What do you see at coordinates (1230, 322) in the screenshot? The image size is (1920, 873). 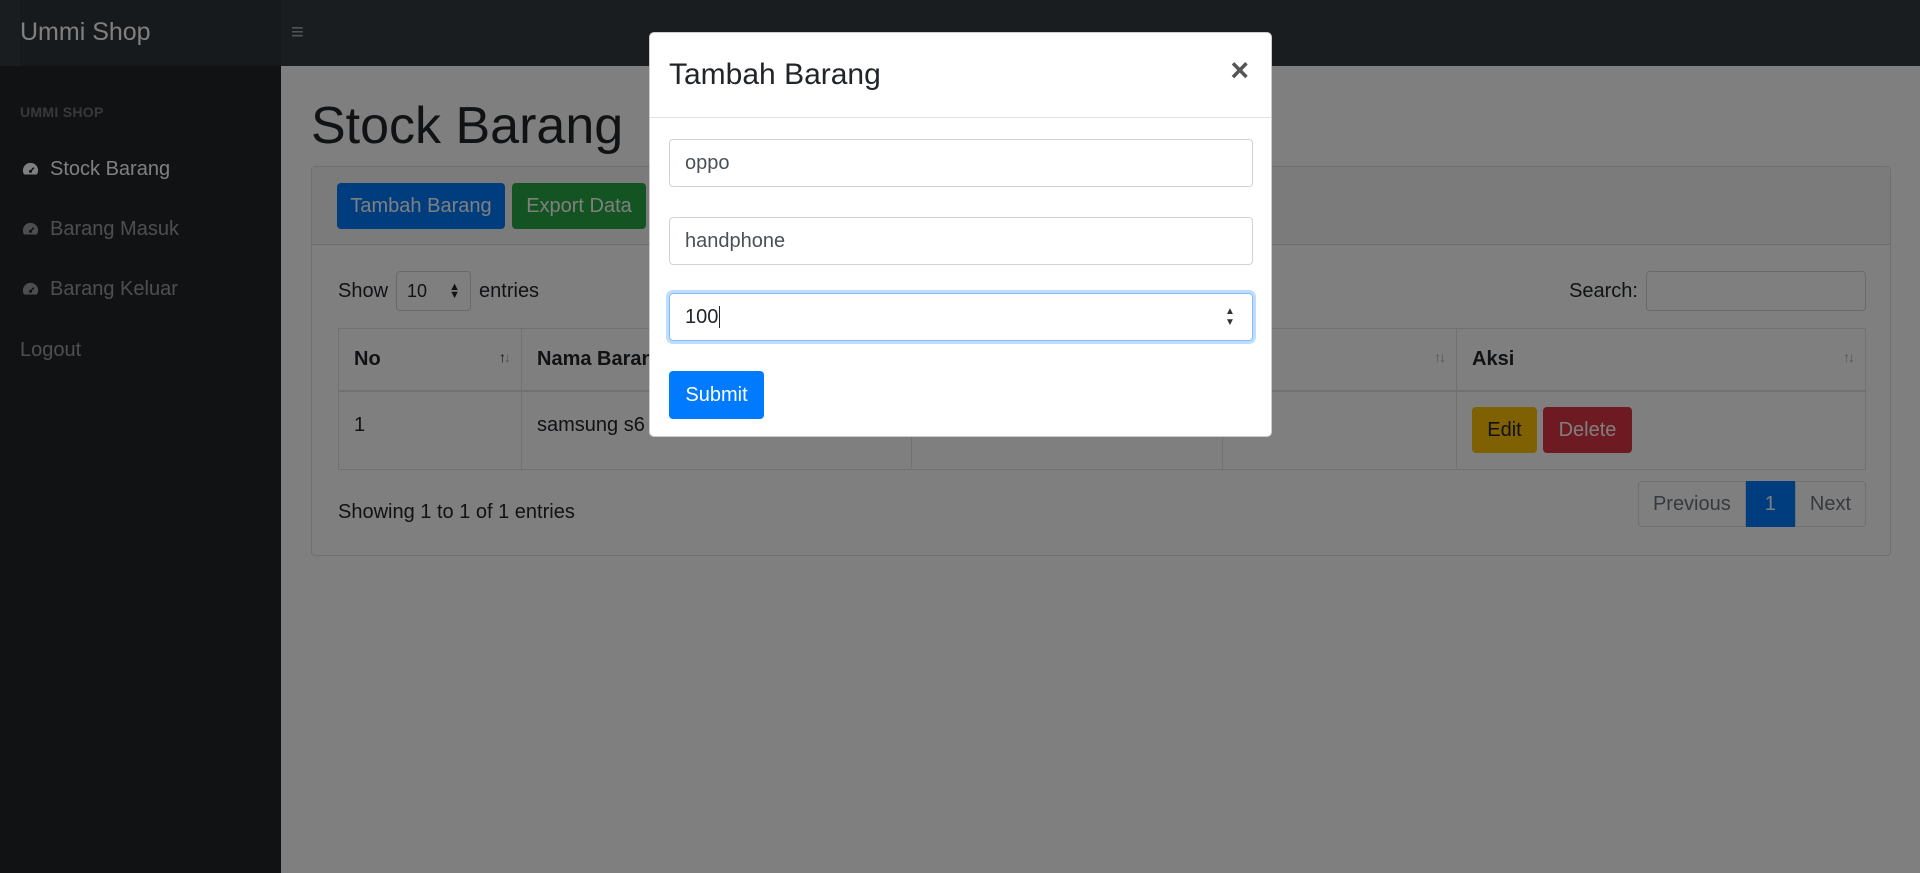 I see `spin-down-icon: ▼` at bounding box center [1230, 322].